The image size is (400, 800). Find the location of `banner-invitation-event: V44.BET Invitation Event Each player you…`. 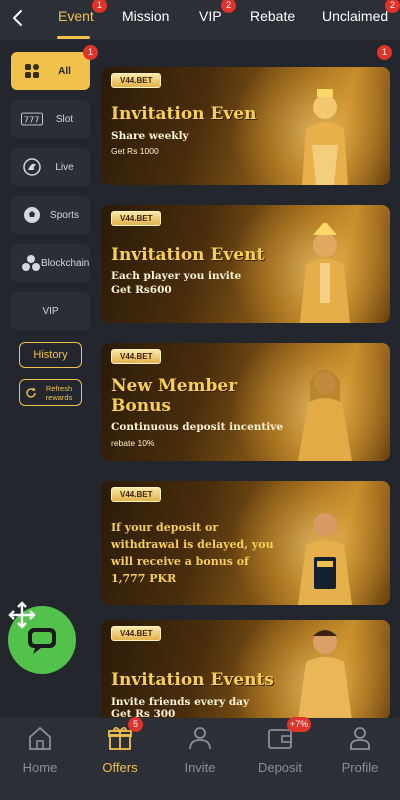

banner-invitation-event: V44.BET Invitation Event Each player you… is located at coordinates (245, 264).